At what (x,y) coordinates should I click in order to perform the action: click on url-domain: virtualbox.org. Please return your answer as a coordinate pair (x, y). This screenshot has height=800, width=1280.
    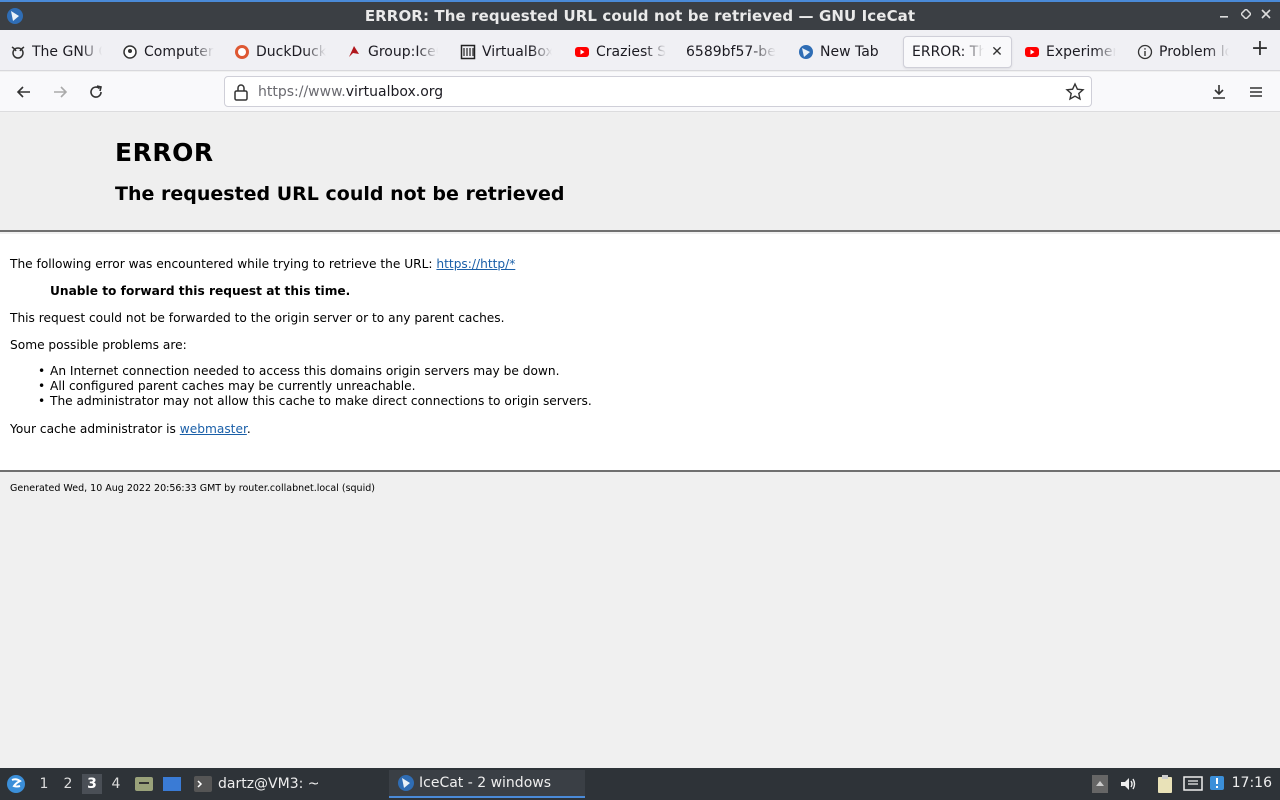
    Looking at the image, I should click on (394, 92).